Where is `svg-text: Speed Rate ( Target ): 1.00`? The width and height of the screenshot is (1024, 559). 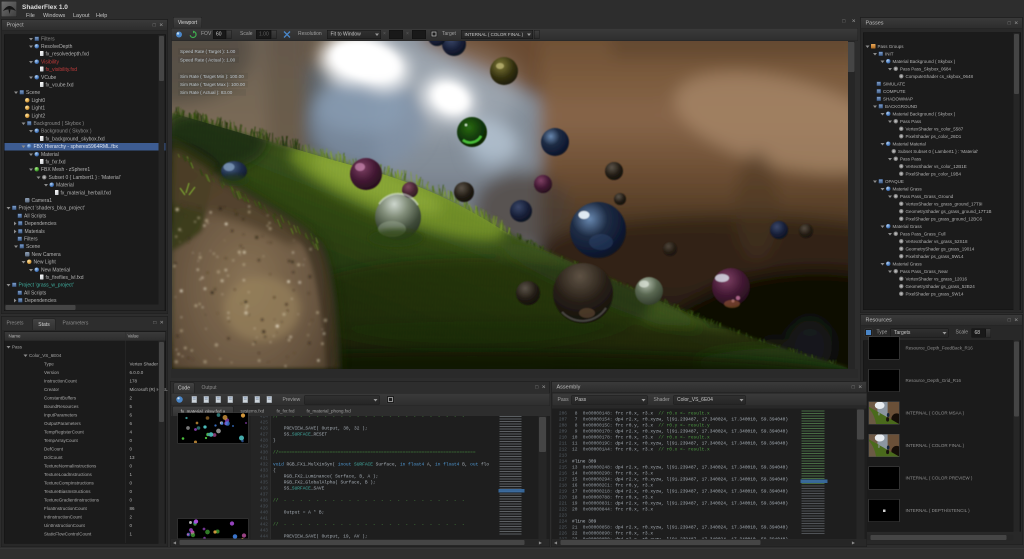 svg-text: Speed Rate ( Target ): 1.00 is located at coordinates (208, 51).